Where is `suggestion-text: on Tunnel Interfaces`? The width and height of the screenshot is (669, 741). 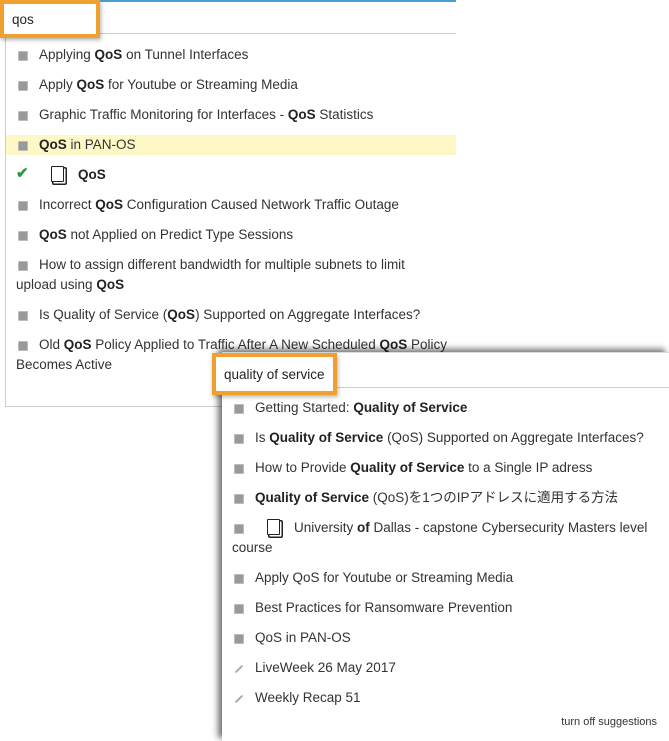 suggestion-text: on Tunnel Interfaces is located at coordinates (185, 54).